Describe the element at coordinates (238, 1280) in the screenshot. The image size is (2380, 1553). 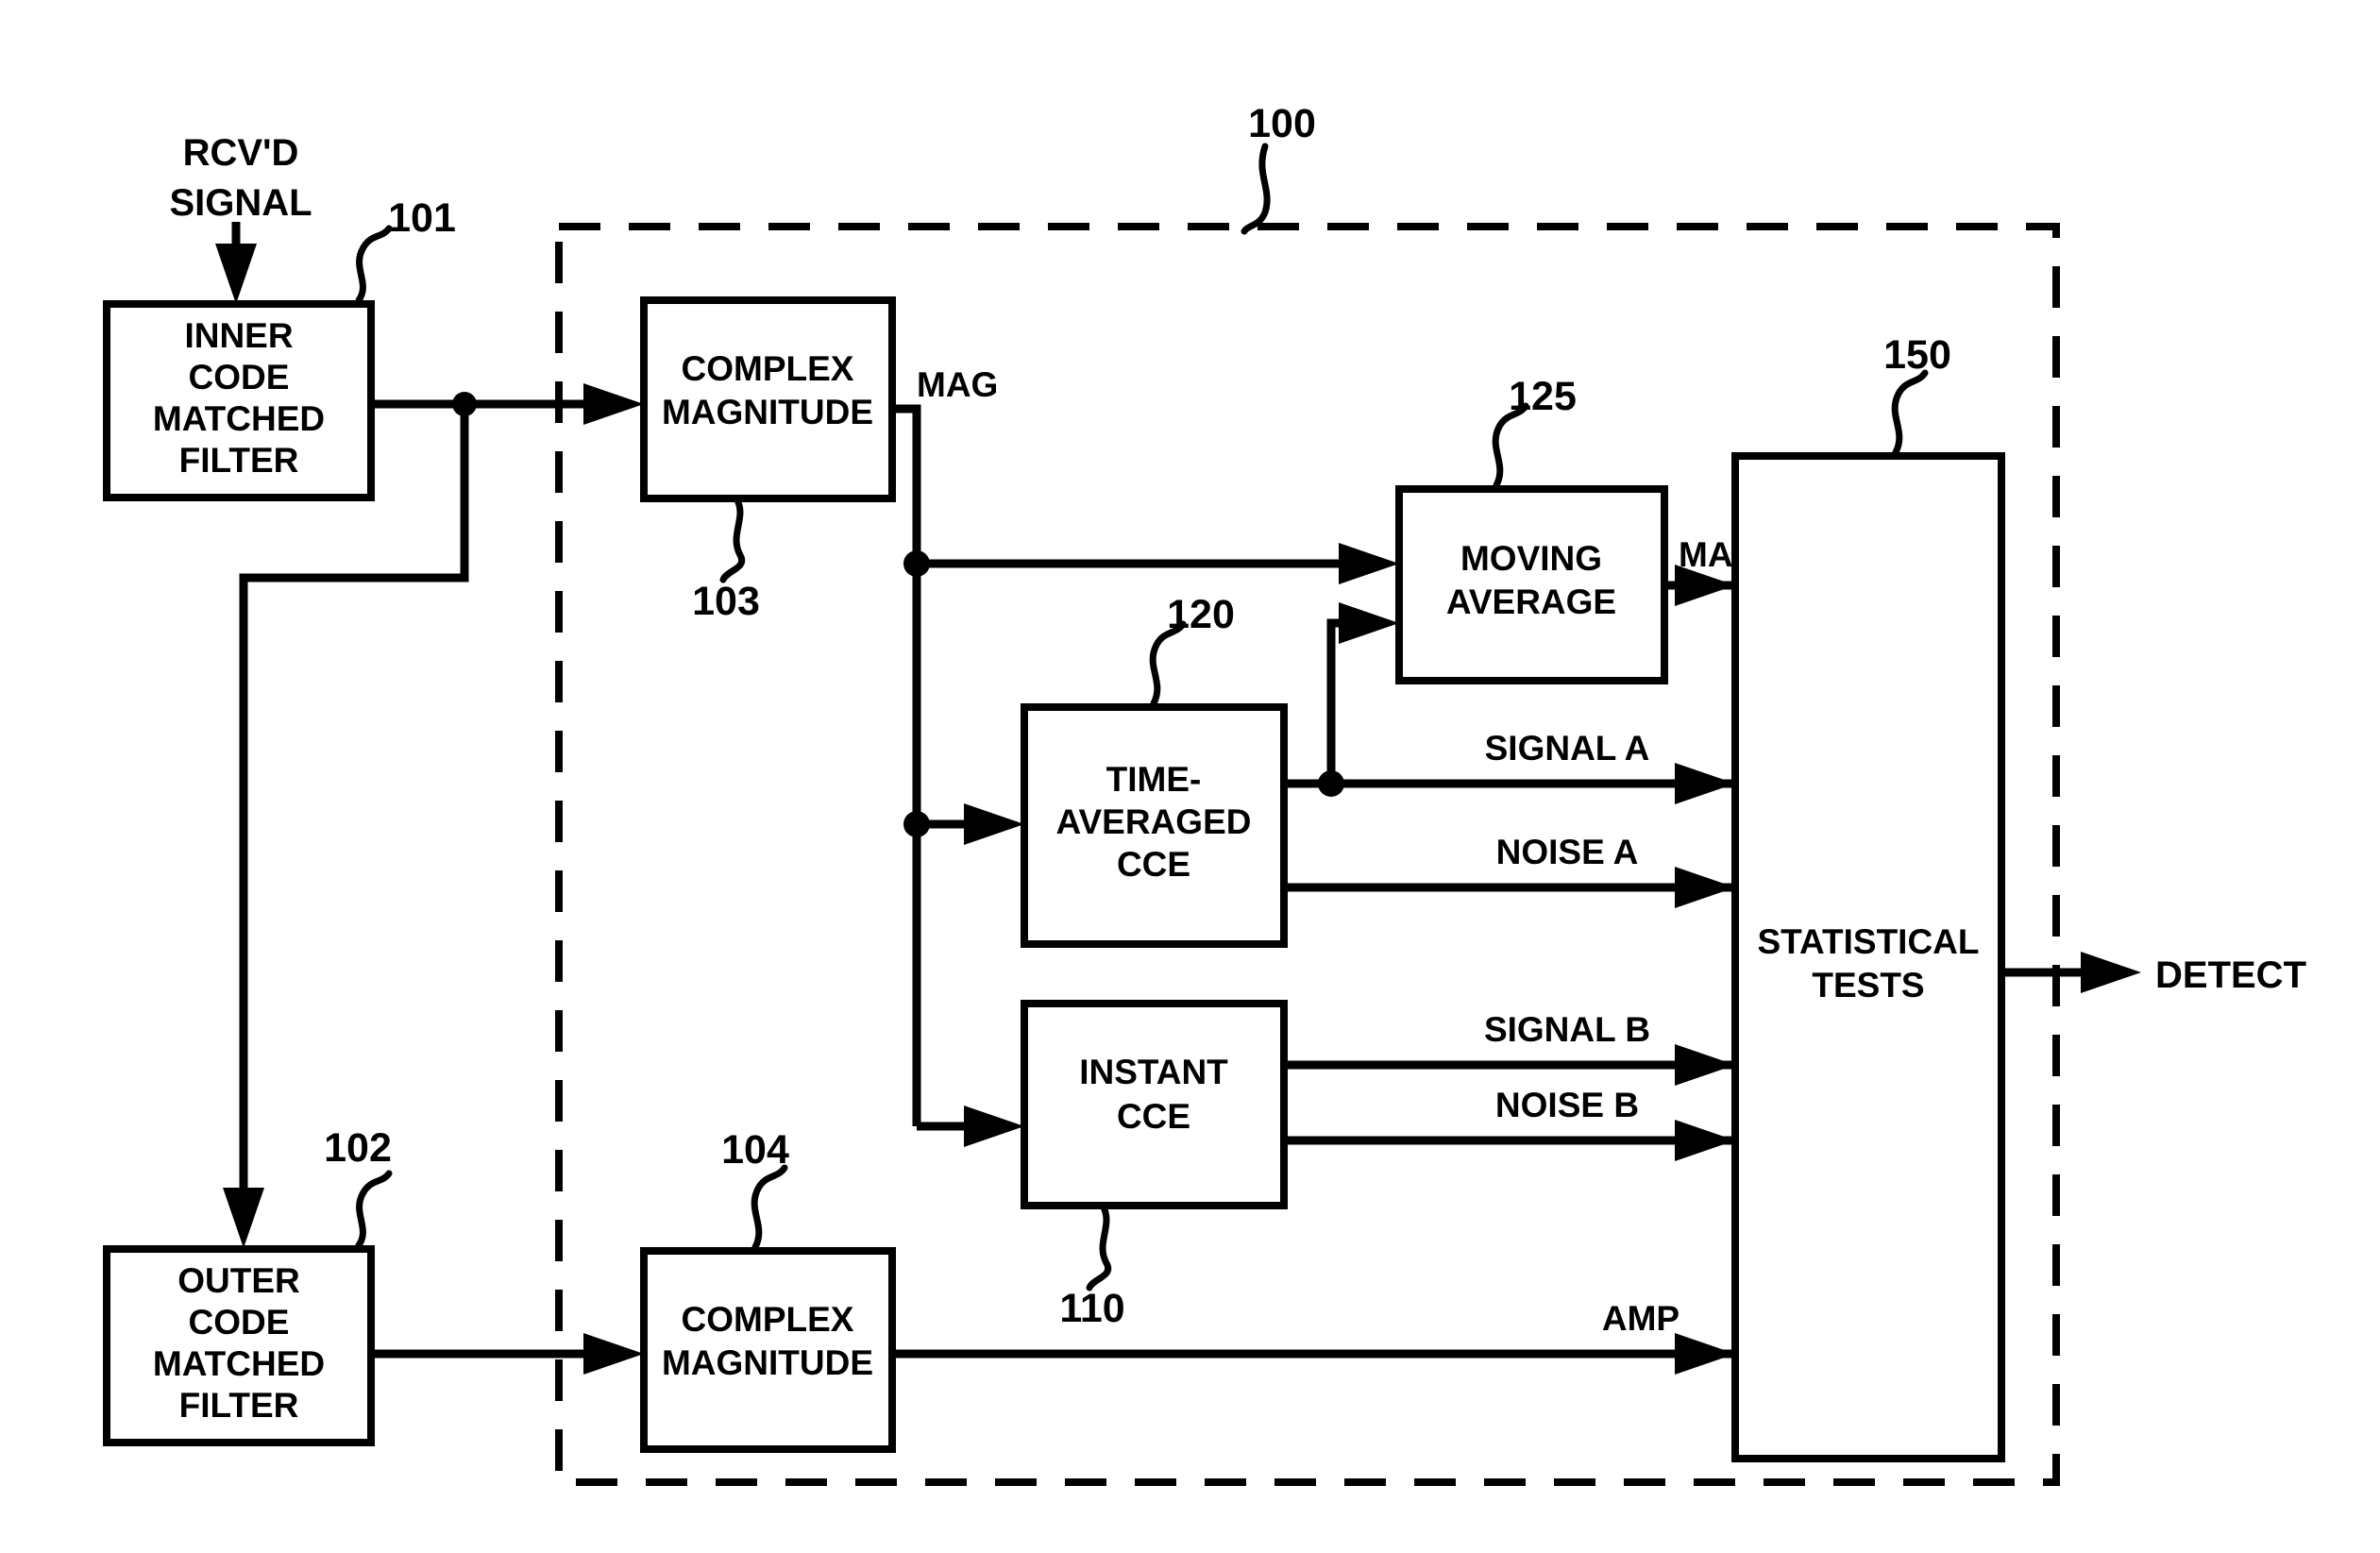
I see `outer-code-matched-filter-label-line1: OUTER` at that location.